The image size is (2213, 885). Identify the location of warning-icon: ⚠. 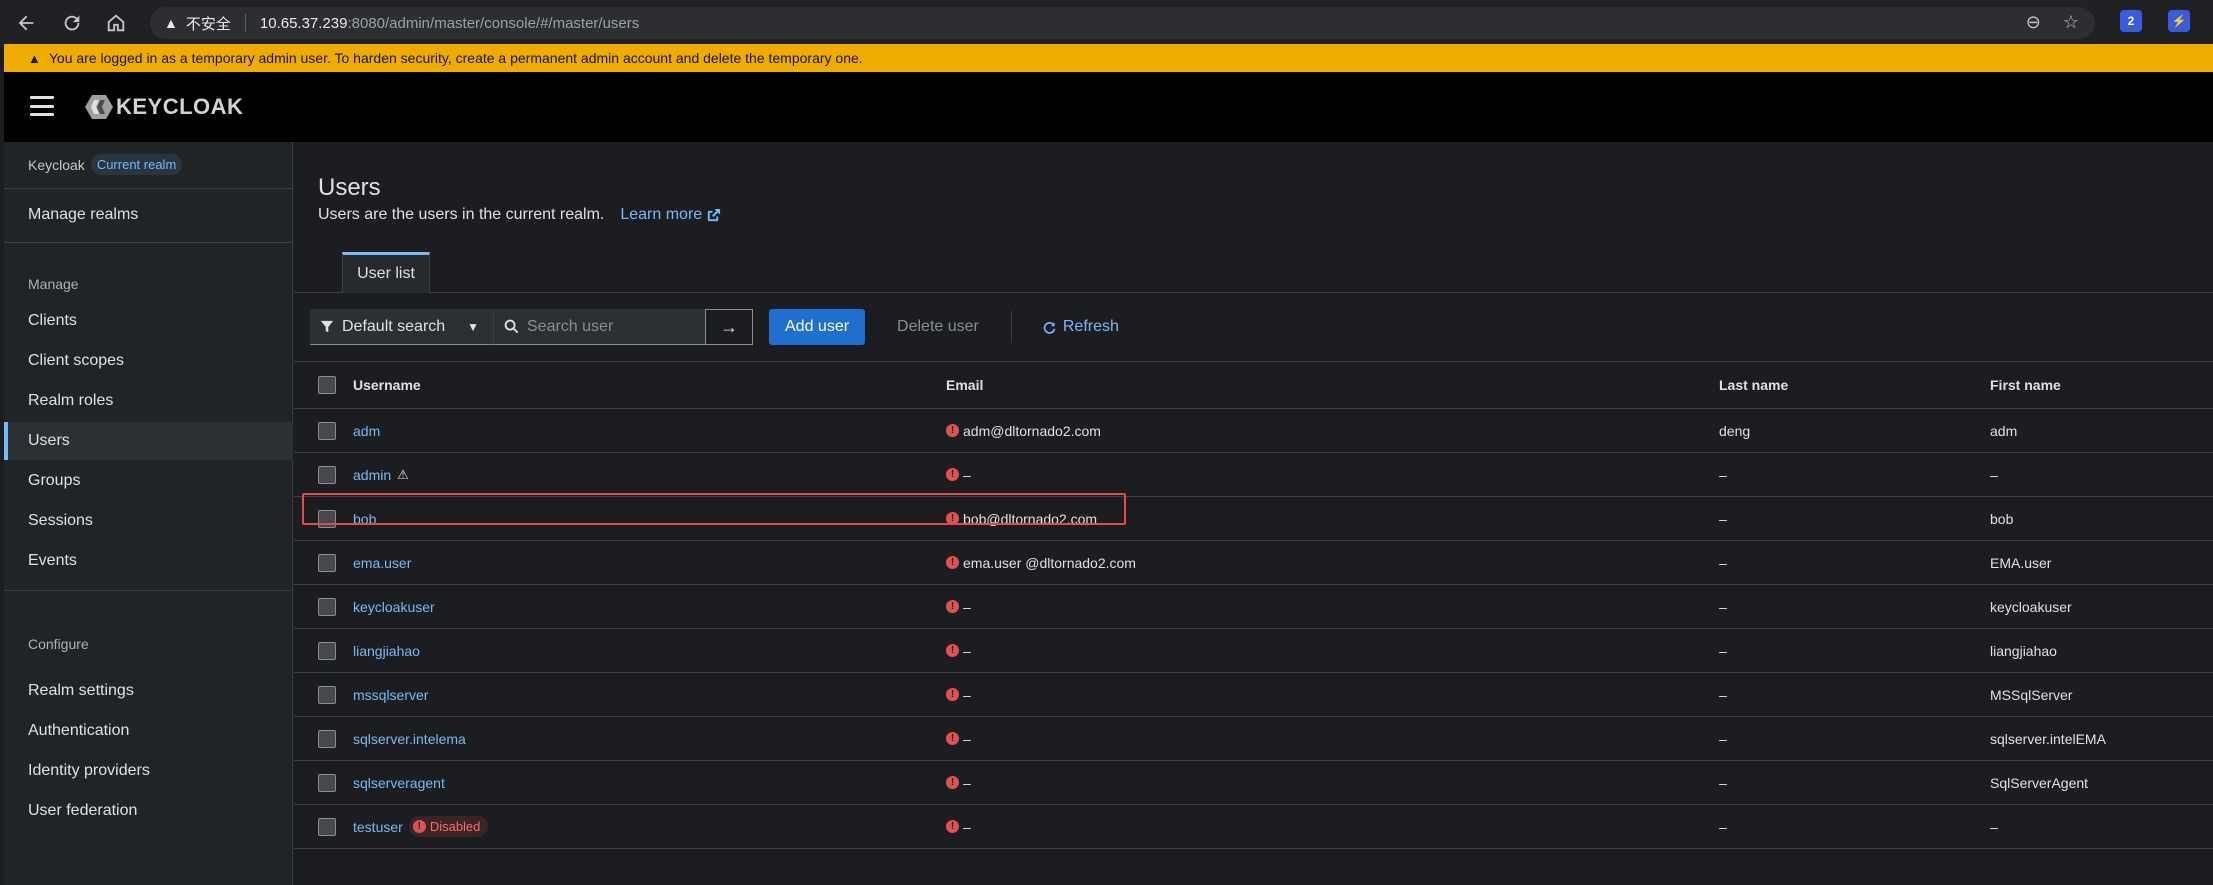
(403, 474).